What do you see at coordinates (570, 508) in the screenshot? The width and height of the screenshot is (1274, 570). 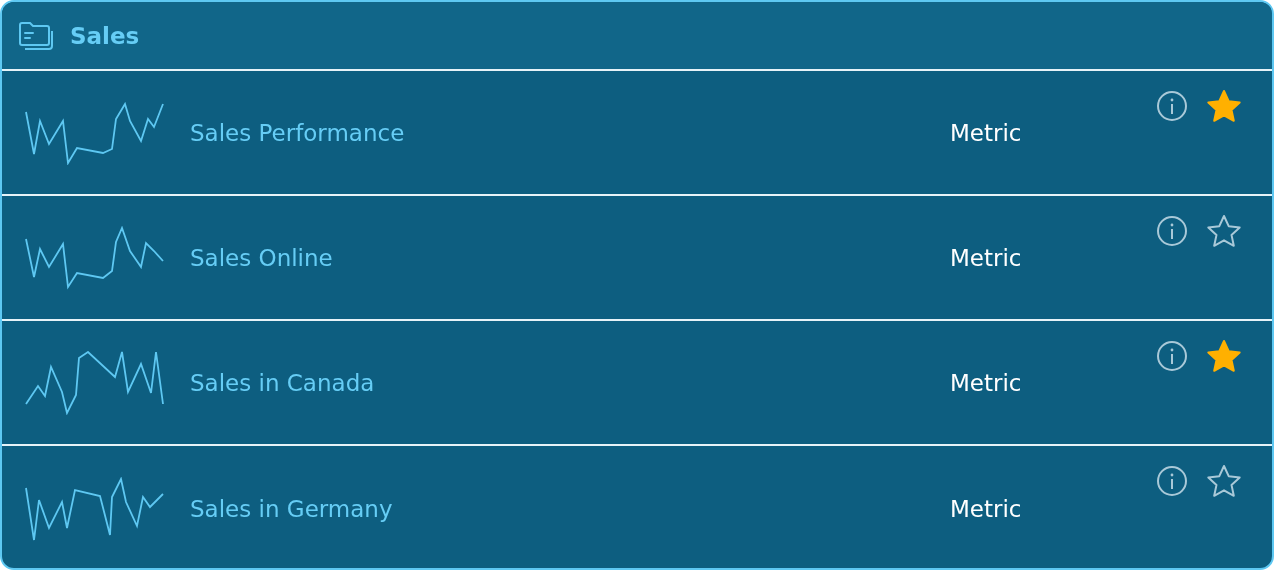 I see `item-name: Sales in Germany` at bounding box center [570, 508].